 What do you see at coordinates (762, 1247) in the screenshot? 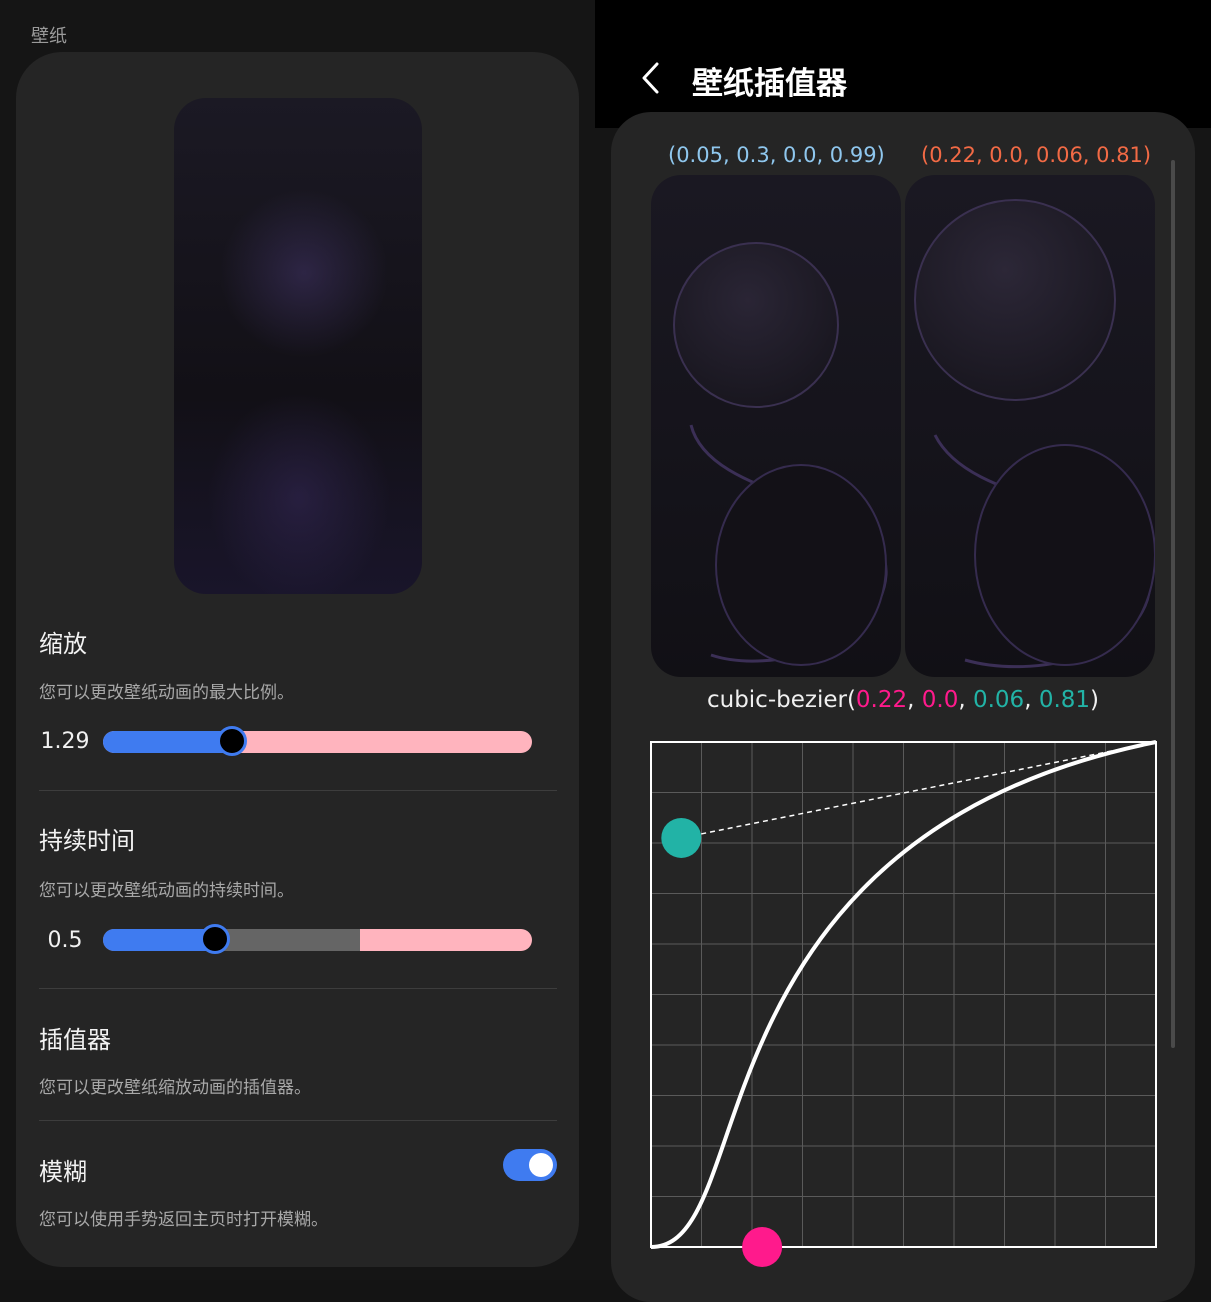
I see `control-point-1-handle` at bounding box center [762, 1247].